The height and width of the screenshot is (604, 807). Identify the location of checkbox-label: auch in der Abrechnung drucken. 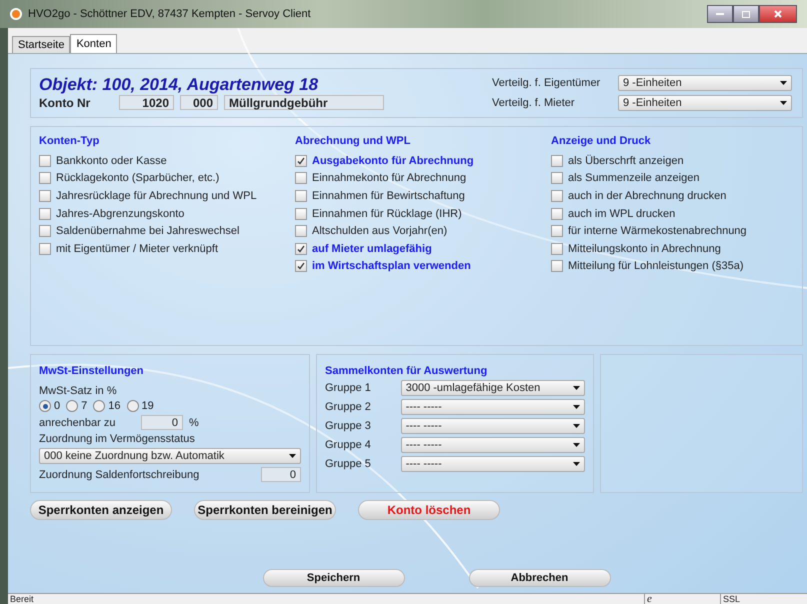
(647, 196).